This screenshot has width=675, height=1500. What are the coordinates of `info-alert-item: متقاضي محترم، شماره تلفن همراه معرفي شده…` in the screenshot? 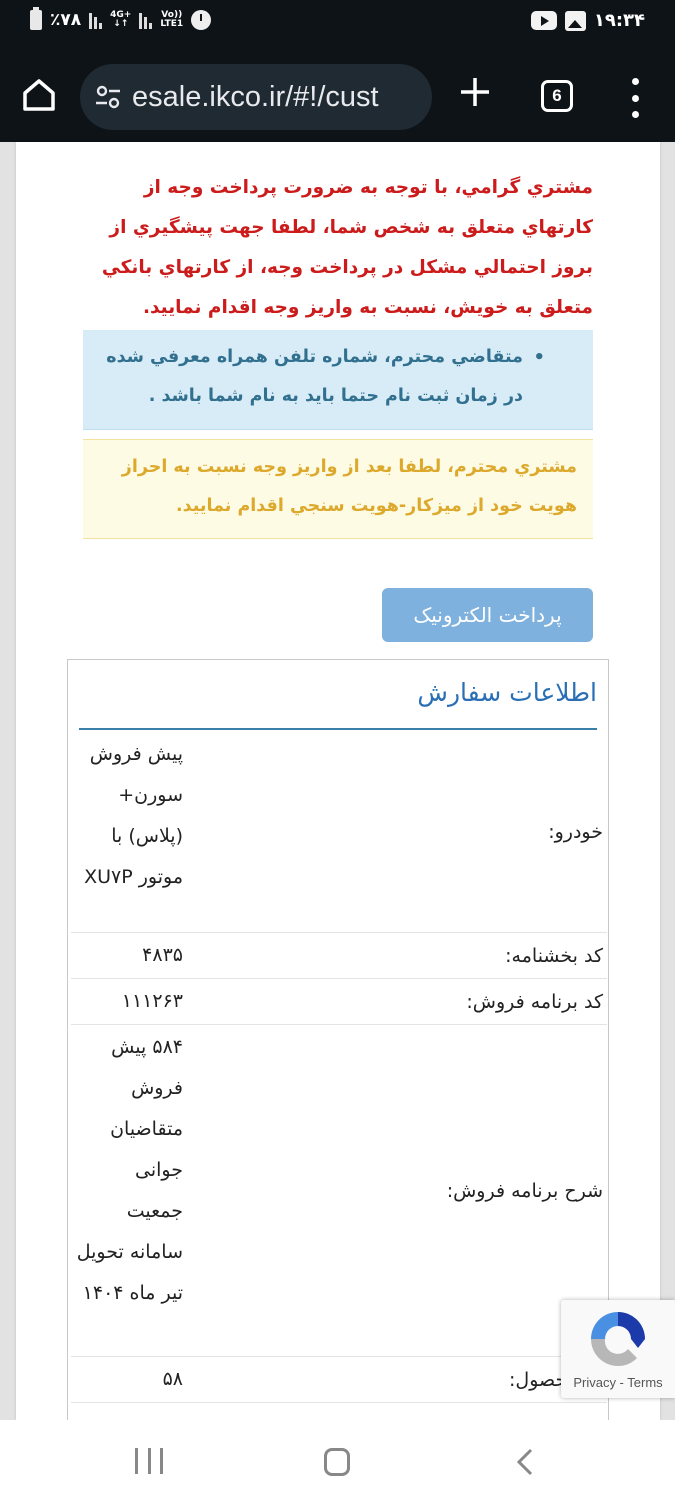 It's located at (333, 377).